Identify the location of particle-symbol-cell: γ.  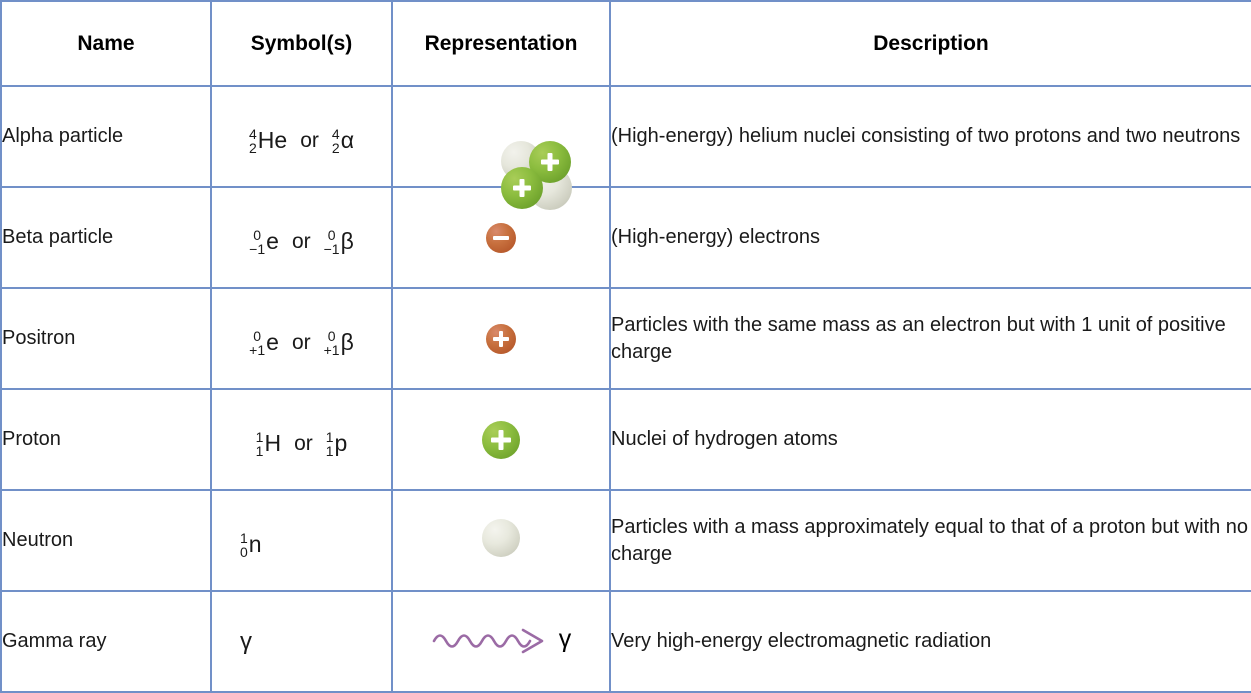
(301, 641).